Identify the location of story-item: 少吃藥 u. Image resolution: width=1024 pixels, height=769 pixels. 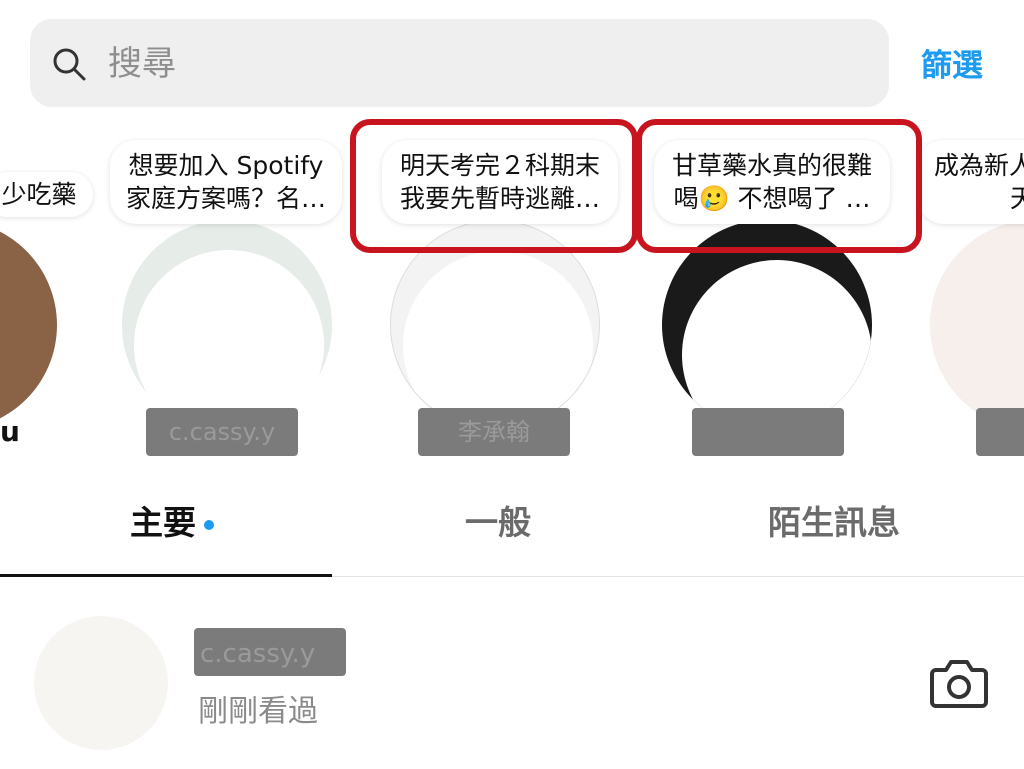
(46, 290).